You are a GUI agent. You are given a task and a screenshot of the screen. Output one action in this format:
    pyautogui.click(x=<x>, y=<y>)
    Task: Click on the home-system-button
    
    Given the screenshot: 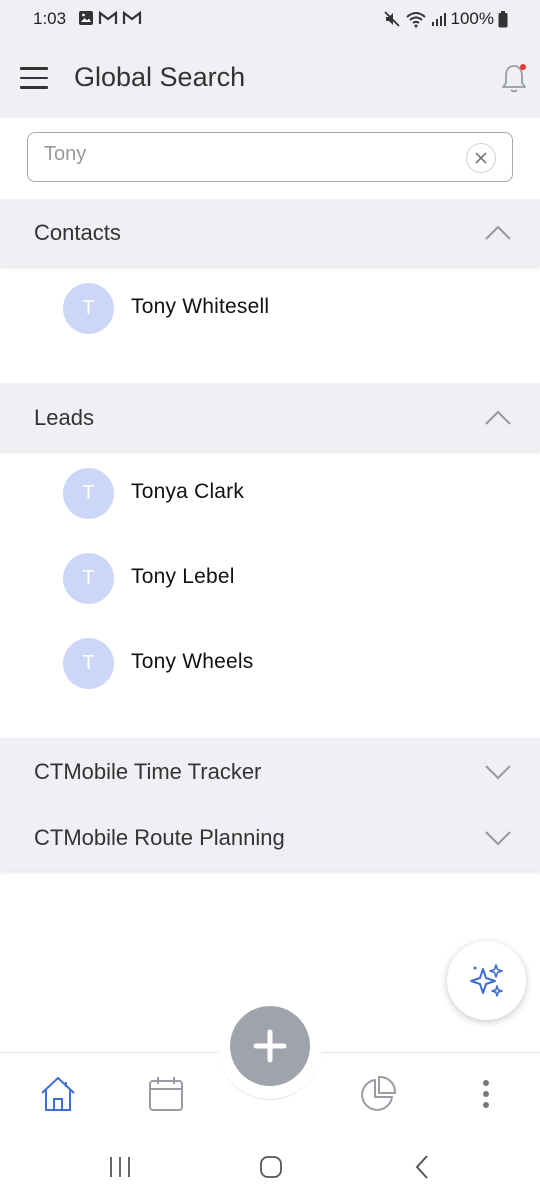 What is the action you would take?
    pyautogui.click(x=271, y=1167)
    